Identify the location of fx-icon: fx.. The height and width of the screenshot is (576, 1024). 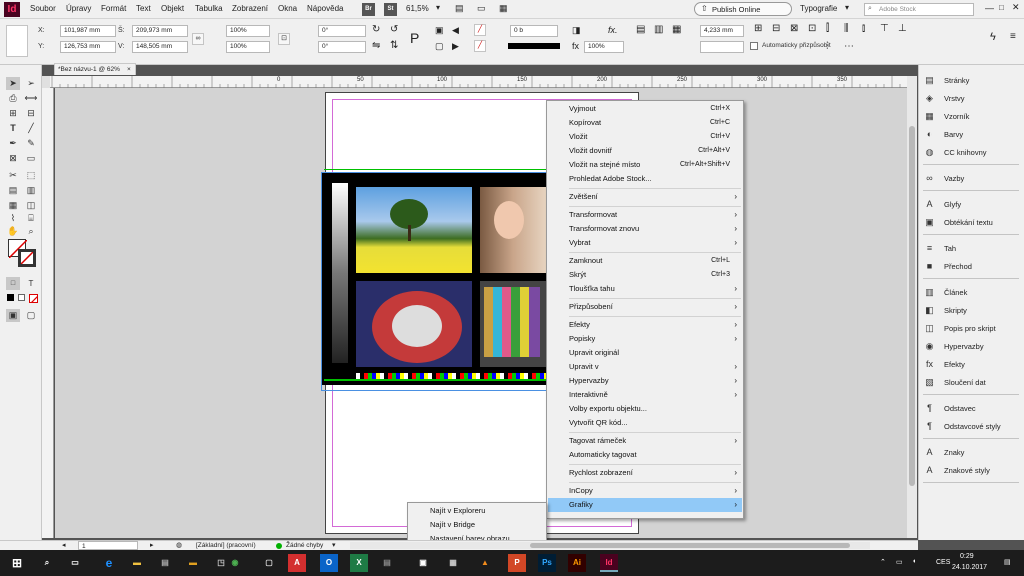
(613, 30).